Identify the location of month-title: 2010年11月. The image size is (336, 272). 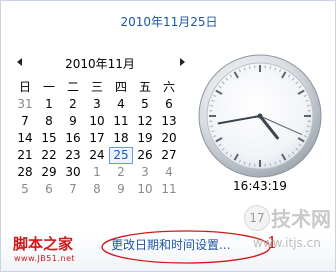
(100, 63).